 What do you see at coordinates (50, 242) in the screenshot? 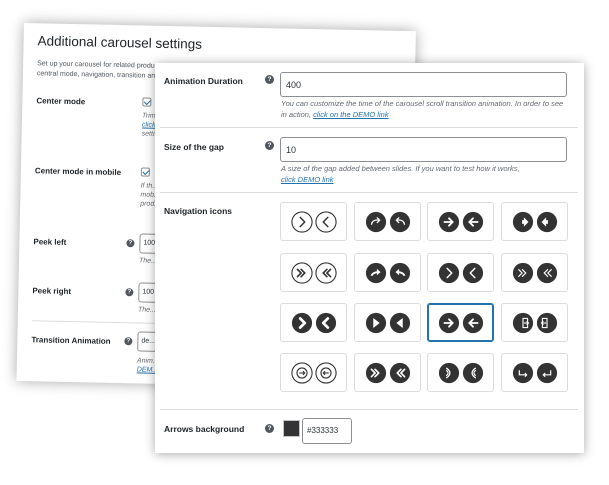
I see `peek-left-label: Peek left` at bounding box center [50, 242].